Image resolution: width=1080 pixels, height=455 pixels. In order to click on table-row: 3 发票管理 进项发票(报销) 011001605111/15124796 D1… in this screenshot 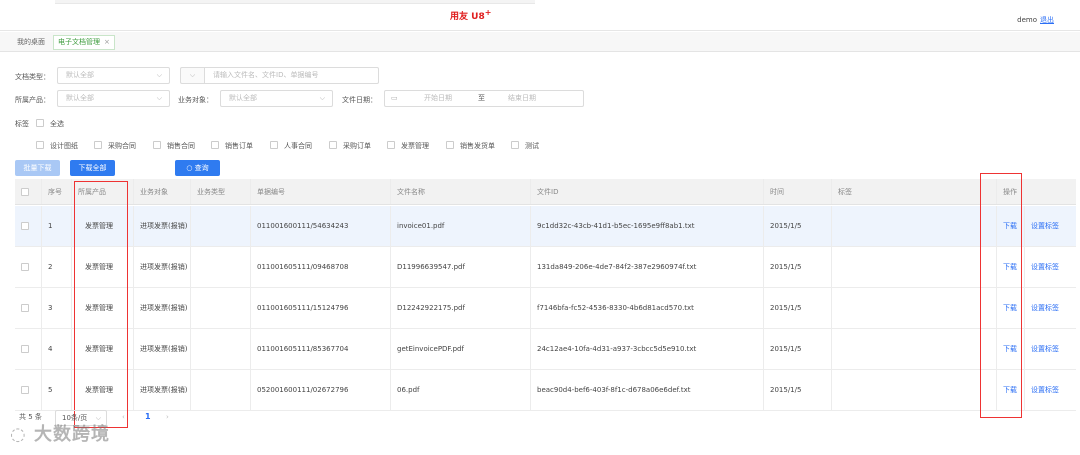, I will do `click(545, 308)`.